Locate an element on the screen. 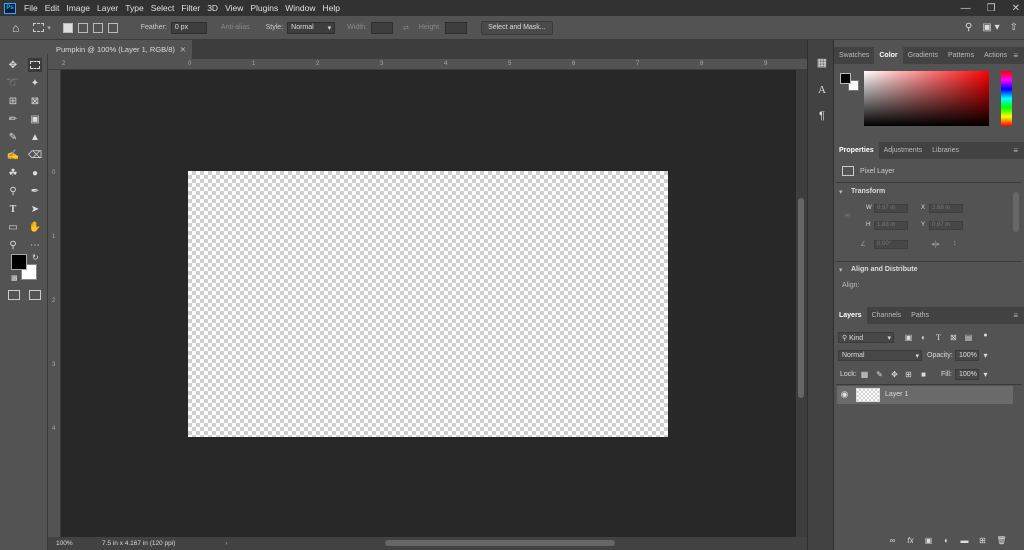 Image resolution: width=1024 pixels, height=550 pixels. tab-adjustments: Adjustments is located at coordinates (903, 150).